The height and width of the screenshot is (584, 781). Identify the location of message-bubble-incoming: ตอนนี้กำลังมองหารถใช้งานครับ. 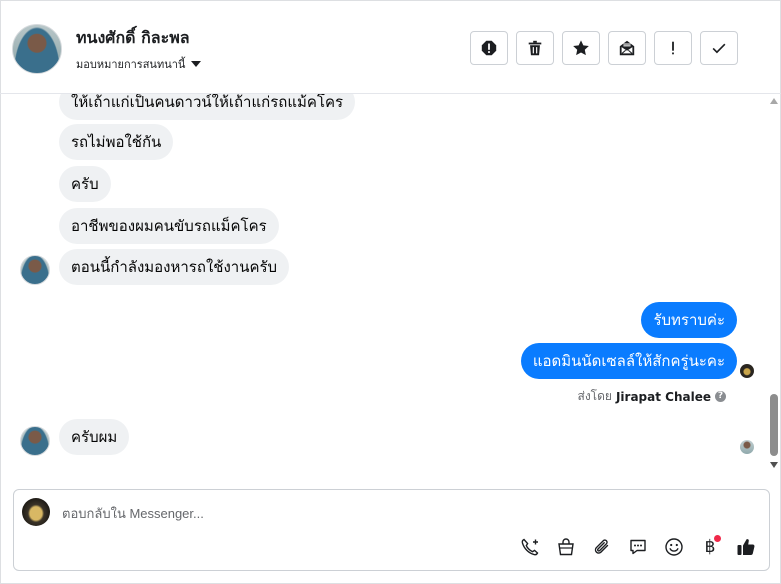
(174, 267).